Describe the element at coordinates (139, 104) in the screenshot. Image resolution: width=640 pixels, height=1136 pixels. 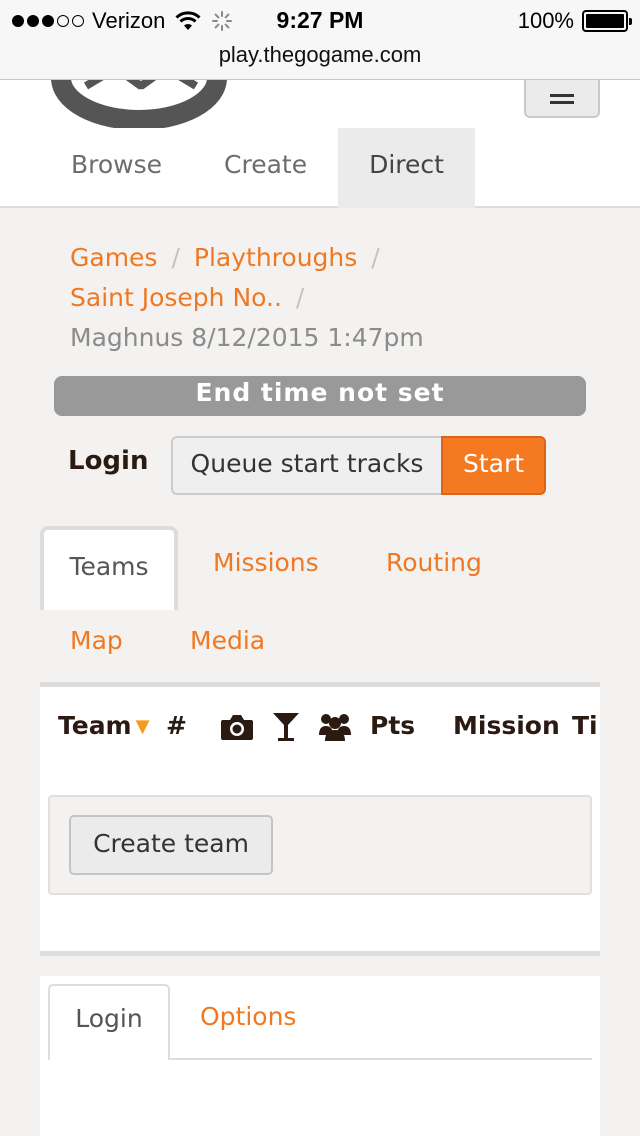
I see `gogame-logo` at that location.